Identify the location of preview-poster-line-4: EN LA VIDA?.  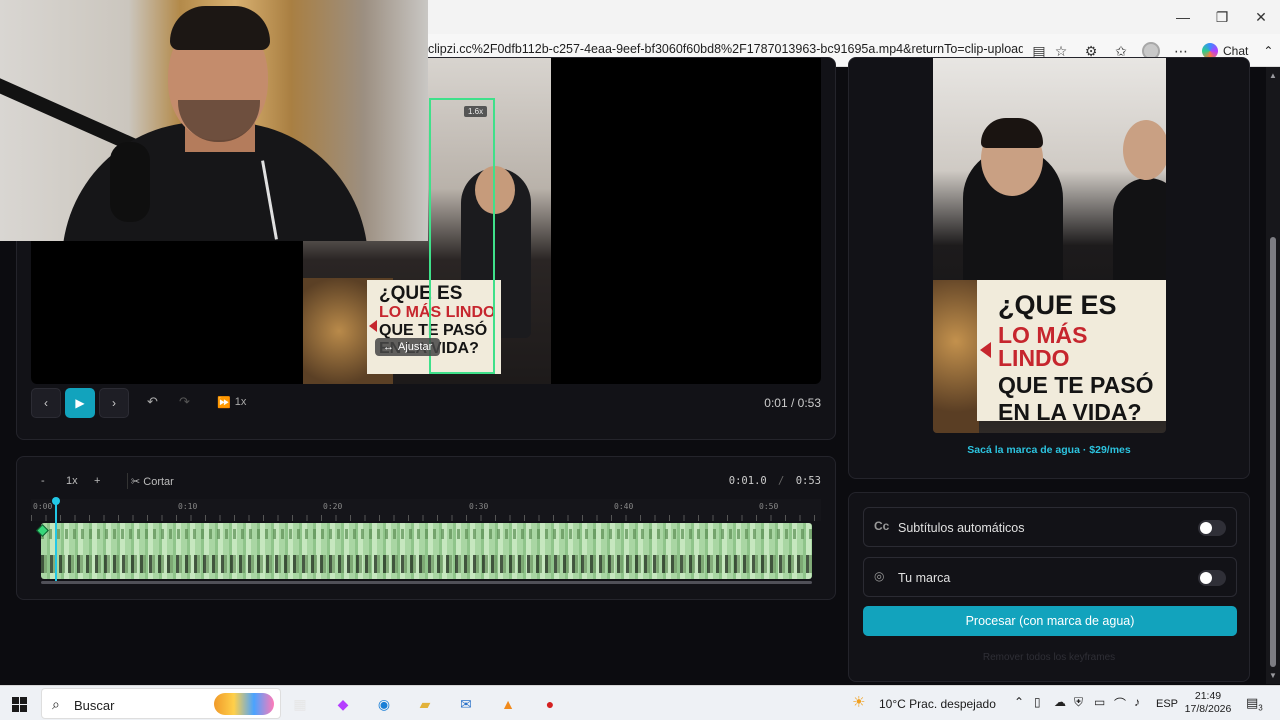
(1070, 412).